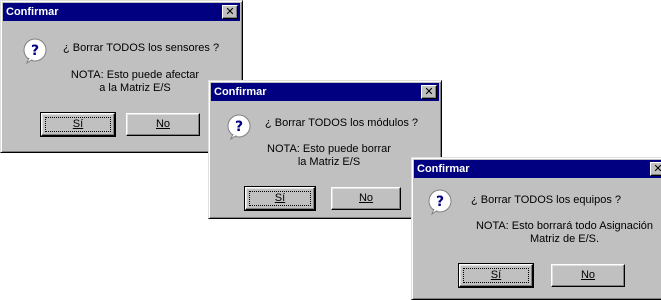 Image resolution: width=661 pixels, height=300 pixels. What do you see at coordinates (329, 149) in the screenshot?
I see `note-line-1: NOTA: Esto puede borrar` at bounding box center [329, 149].